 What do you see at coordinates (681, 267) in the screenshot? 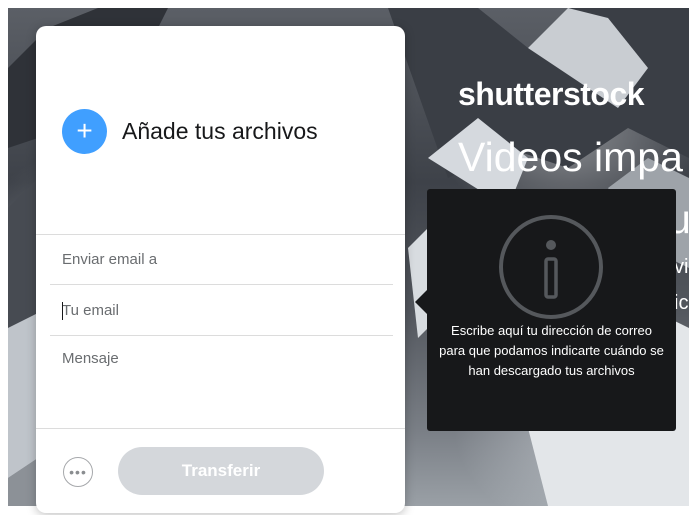
I see `hero-subtext-line1: vi` at bounding box center [681, 267].